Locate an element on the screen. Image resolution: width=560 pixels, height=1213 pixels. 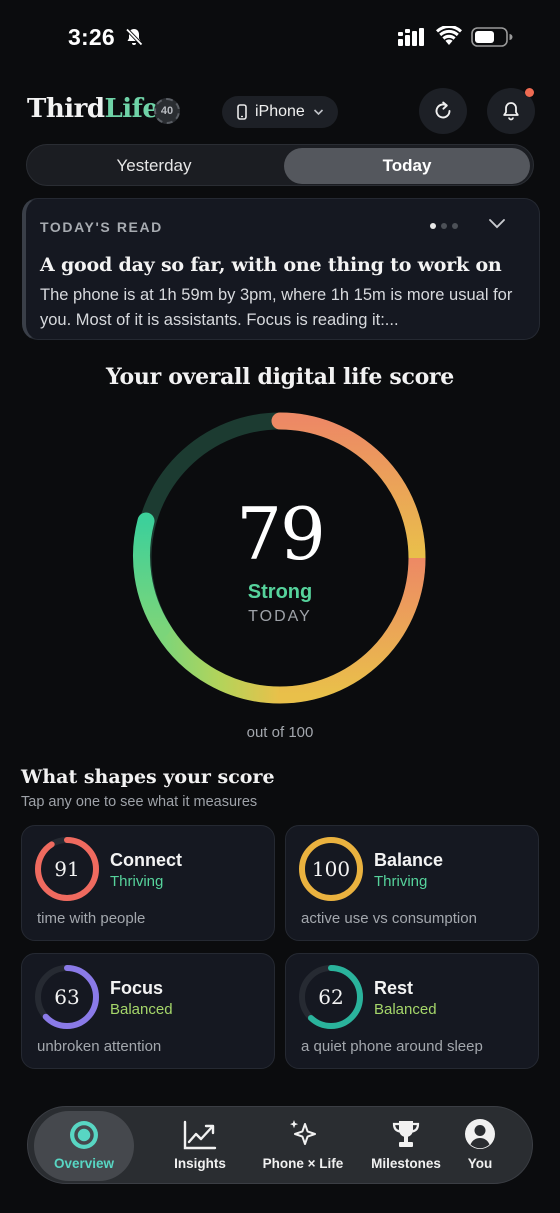
tab-label: Milestones is located at coordinates (406, 1163).